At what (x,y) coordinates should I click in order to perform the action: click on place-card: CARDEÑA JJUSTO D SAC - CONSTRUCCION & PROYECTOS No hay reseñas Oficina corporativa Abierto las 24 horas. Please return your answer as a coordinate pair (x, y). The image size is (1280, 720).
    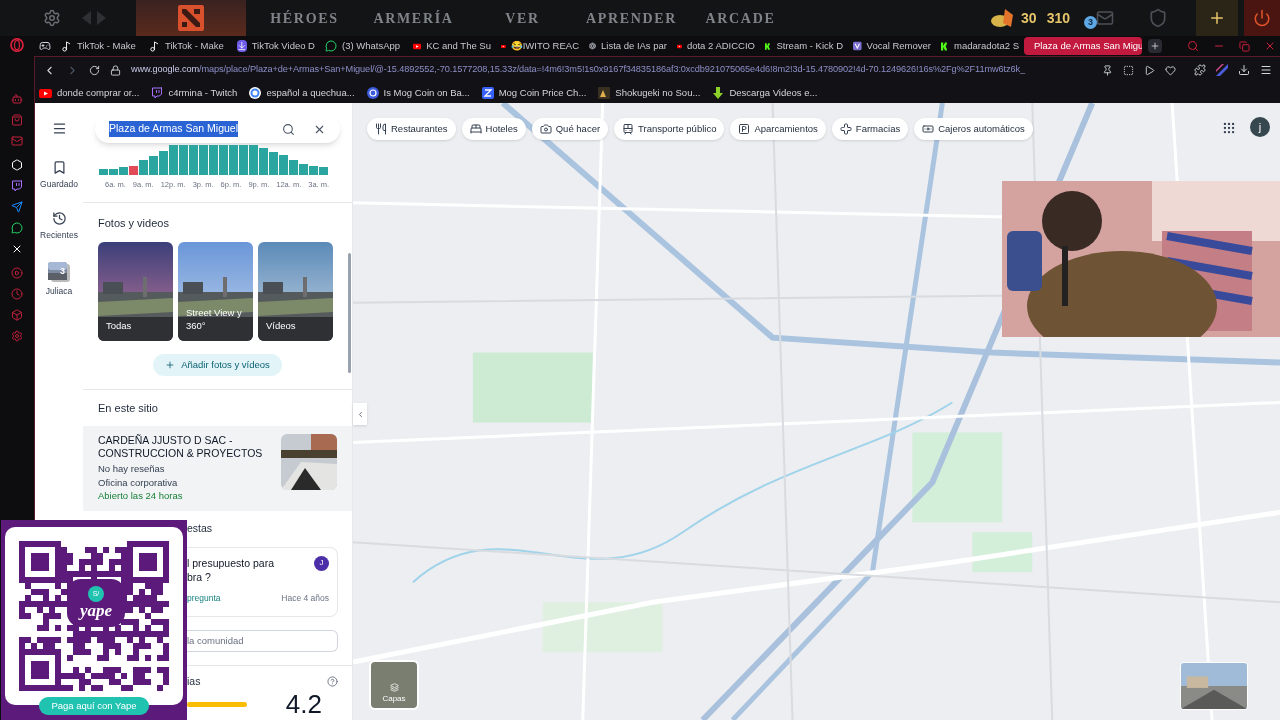
    Looking at the image, I should click on (217, 468).